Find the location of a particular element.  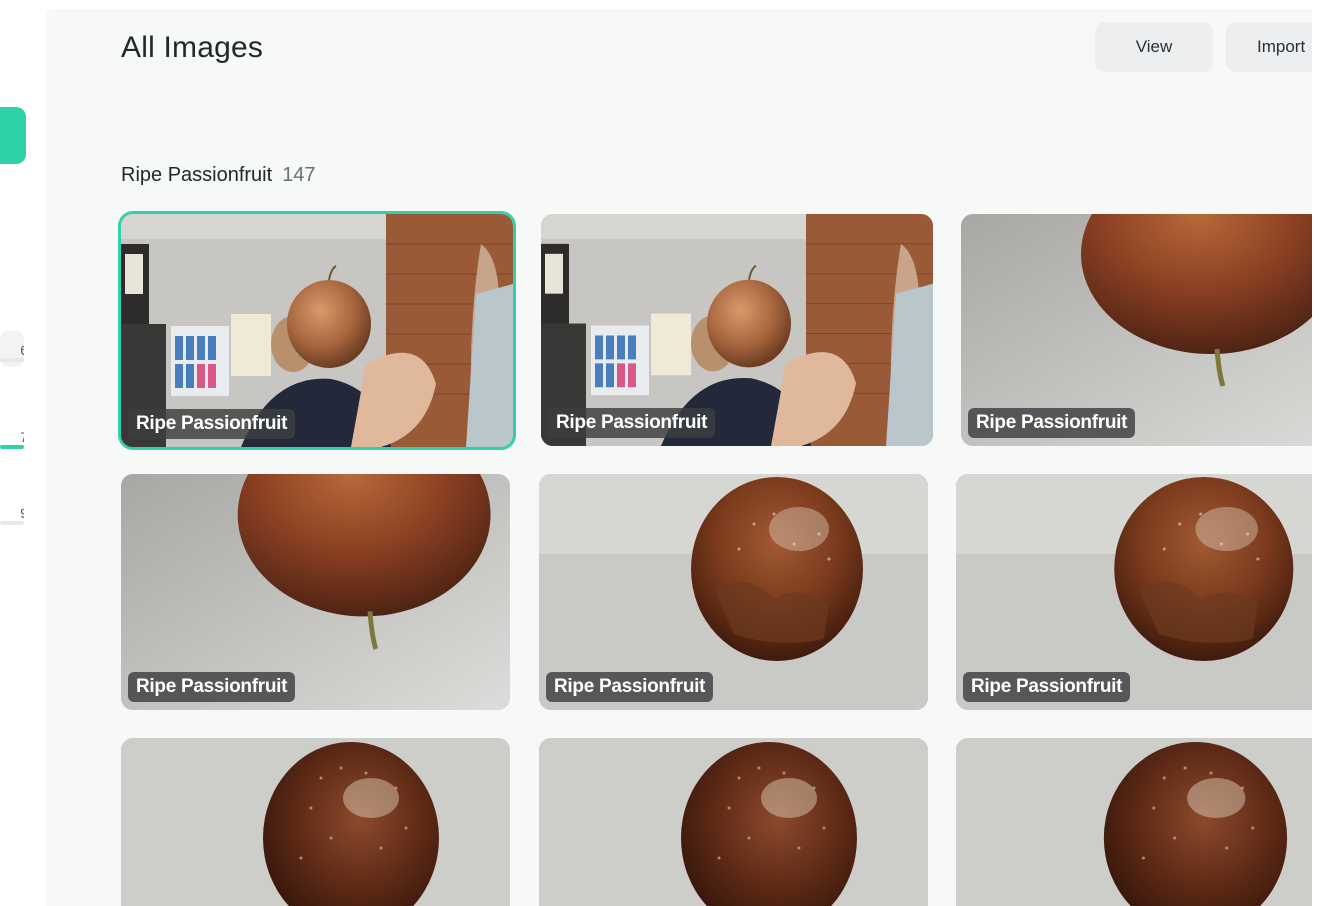

sidebar-count-value: 6 is located at coordinates (19, 350).